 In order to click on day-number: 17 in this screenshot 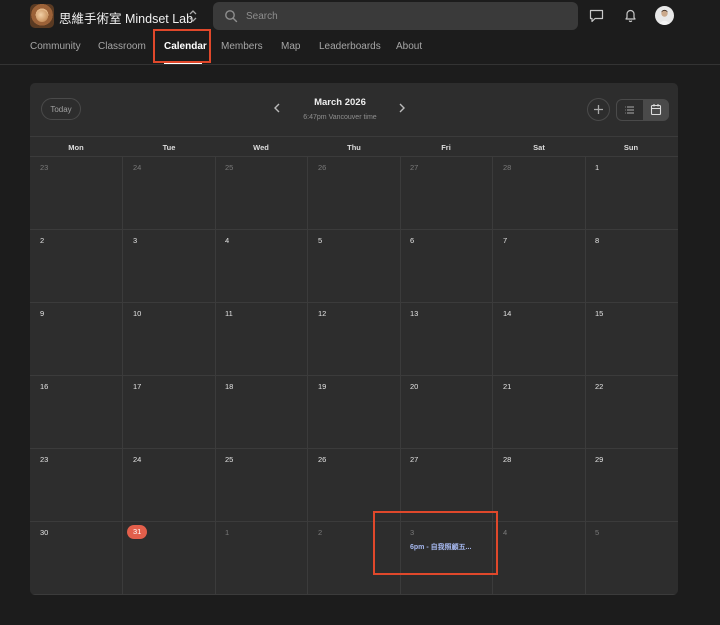, I will do `click(137, 386)`.